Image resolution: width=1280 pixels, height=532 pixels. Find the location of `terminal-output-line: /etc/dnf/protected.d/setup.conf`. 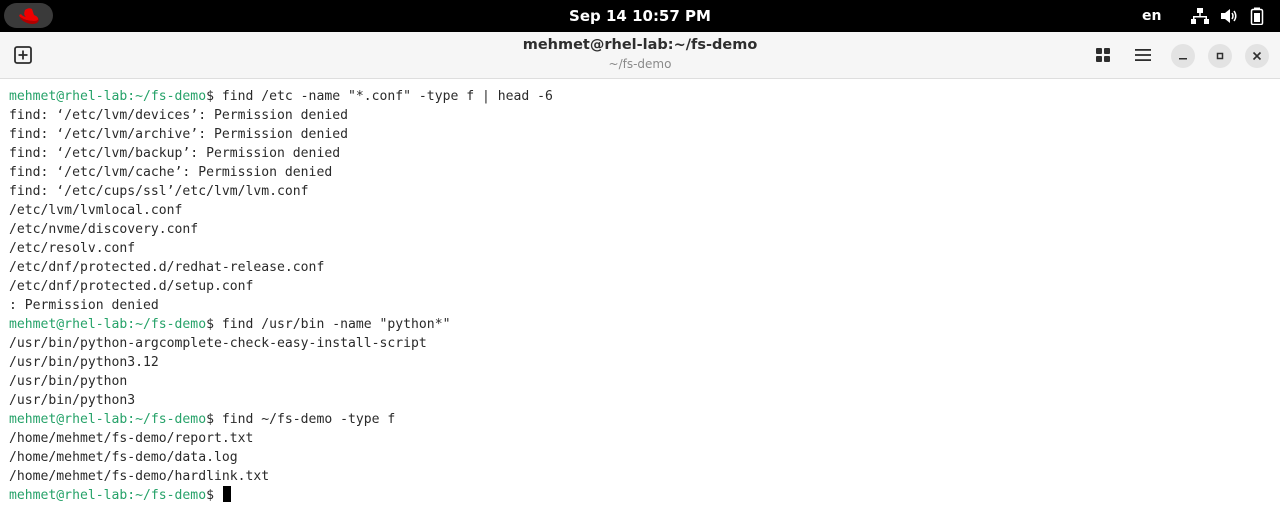

terminal-output-line: /etc/dnf/protected.d/setup.conf is located at coordinates (639, 286).